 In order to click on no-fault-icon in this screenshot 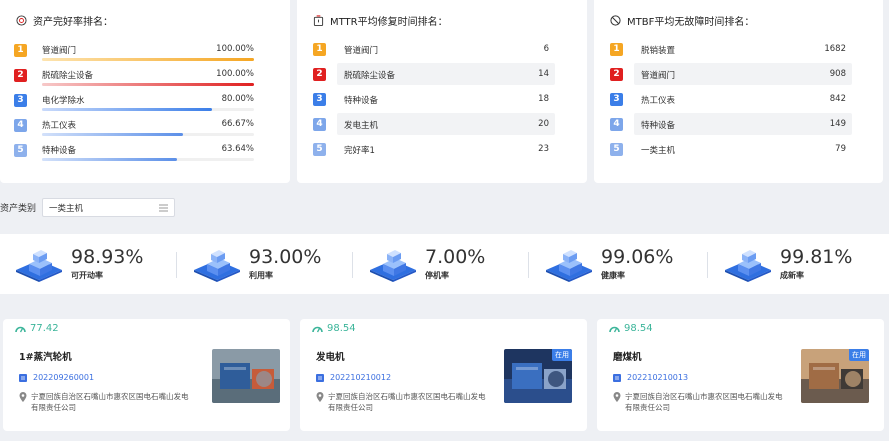, I will do `click(615, 20)`.